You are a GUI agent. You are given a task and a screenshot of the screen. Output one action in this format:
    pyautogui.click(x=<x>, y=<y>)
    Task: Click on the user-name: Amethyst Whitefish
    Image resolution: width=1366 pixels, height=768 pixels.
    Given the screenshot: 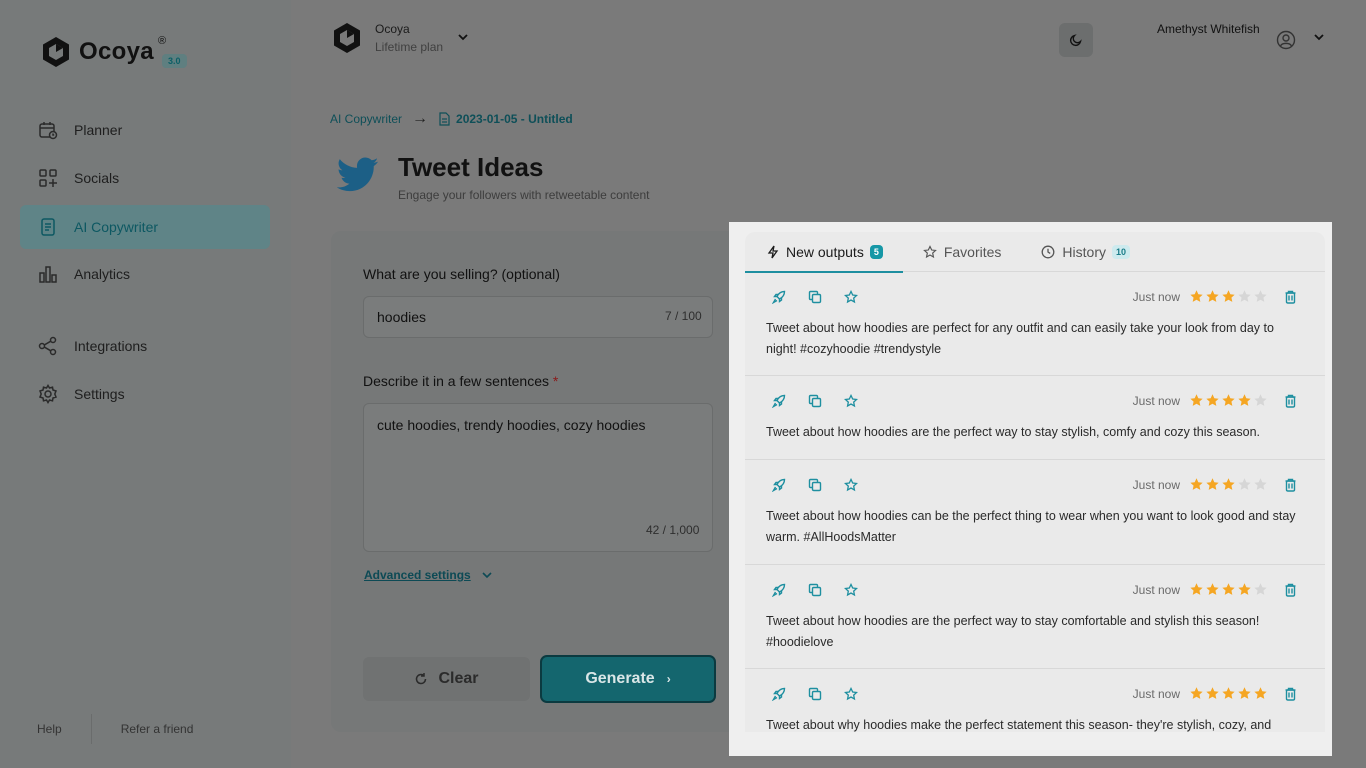 What is the action you would take?
    pyautogui.click(x=1208, y=29)
    